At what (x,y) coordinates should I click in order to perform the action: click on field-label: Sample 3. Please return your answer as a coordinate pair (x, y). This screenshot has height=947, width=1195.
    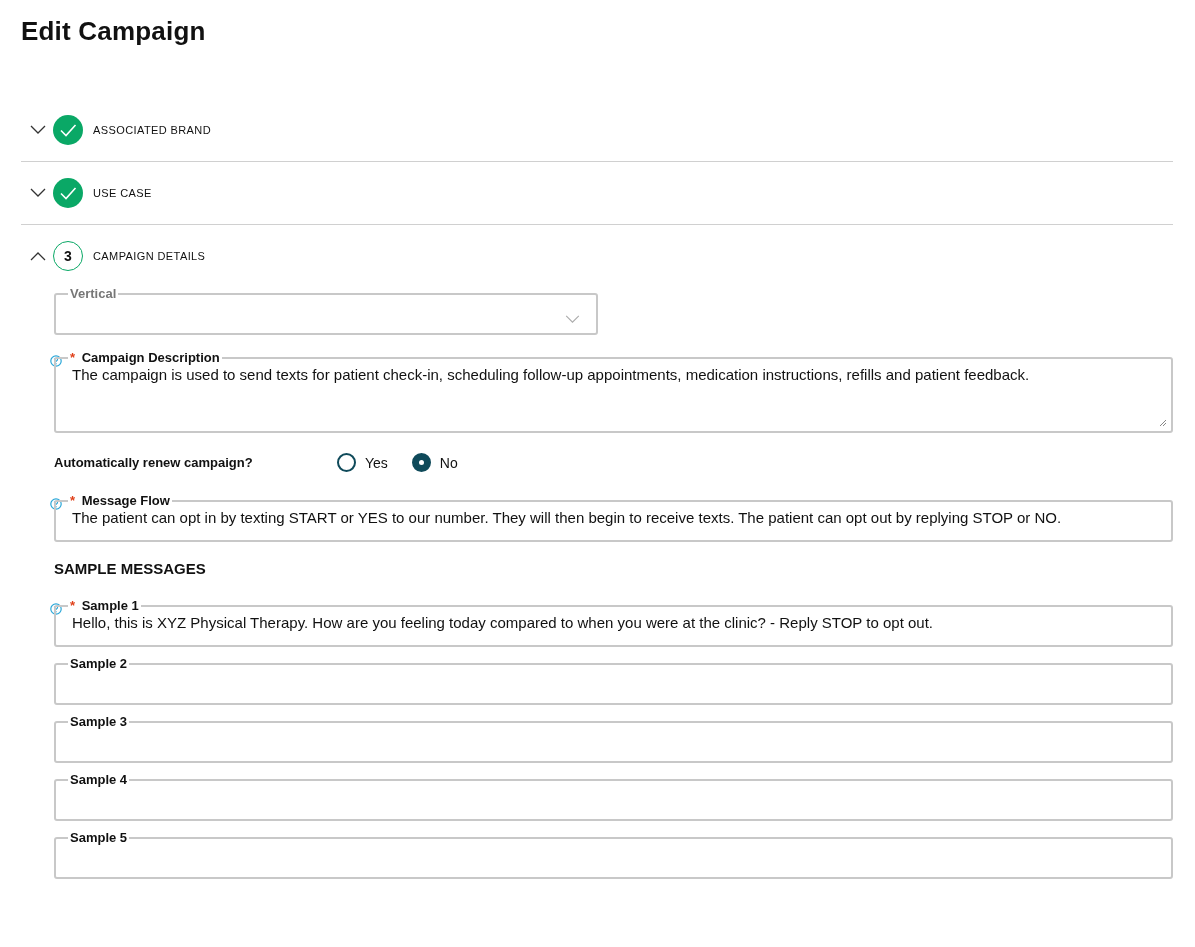
    Looking at the image, I should click on (99, 721).